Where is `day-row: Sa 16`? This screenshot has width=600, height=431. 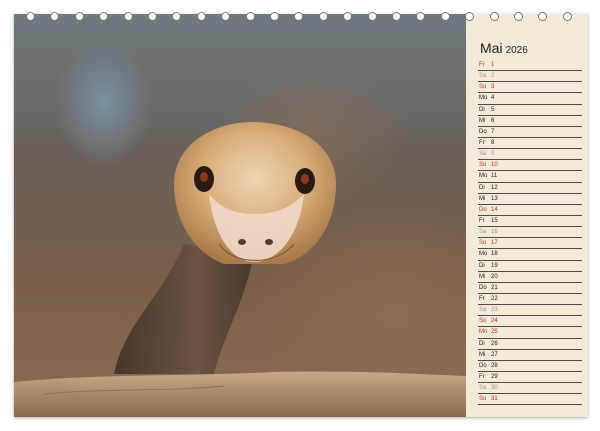 day-row: Sa 16 is located at coordinates (530, 233).